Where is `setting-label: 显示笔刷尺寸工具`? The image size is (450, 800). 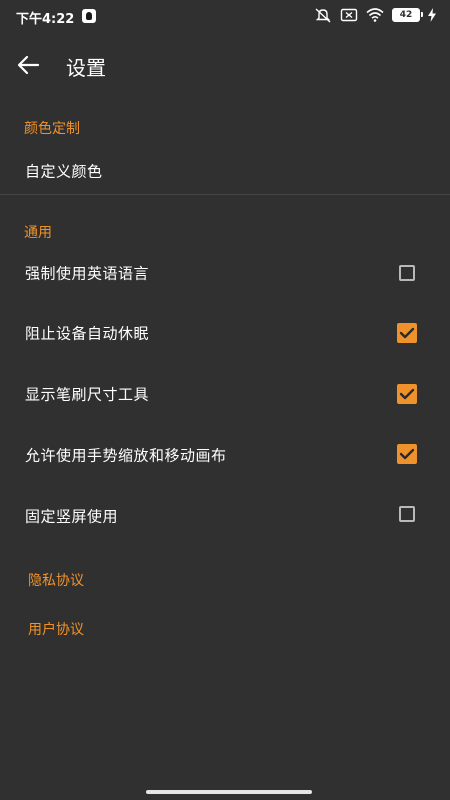
setting-label: 显示笔刷尺寸工具 is located at coordinates (87, 394).